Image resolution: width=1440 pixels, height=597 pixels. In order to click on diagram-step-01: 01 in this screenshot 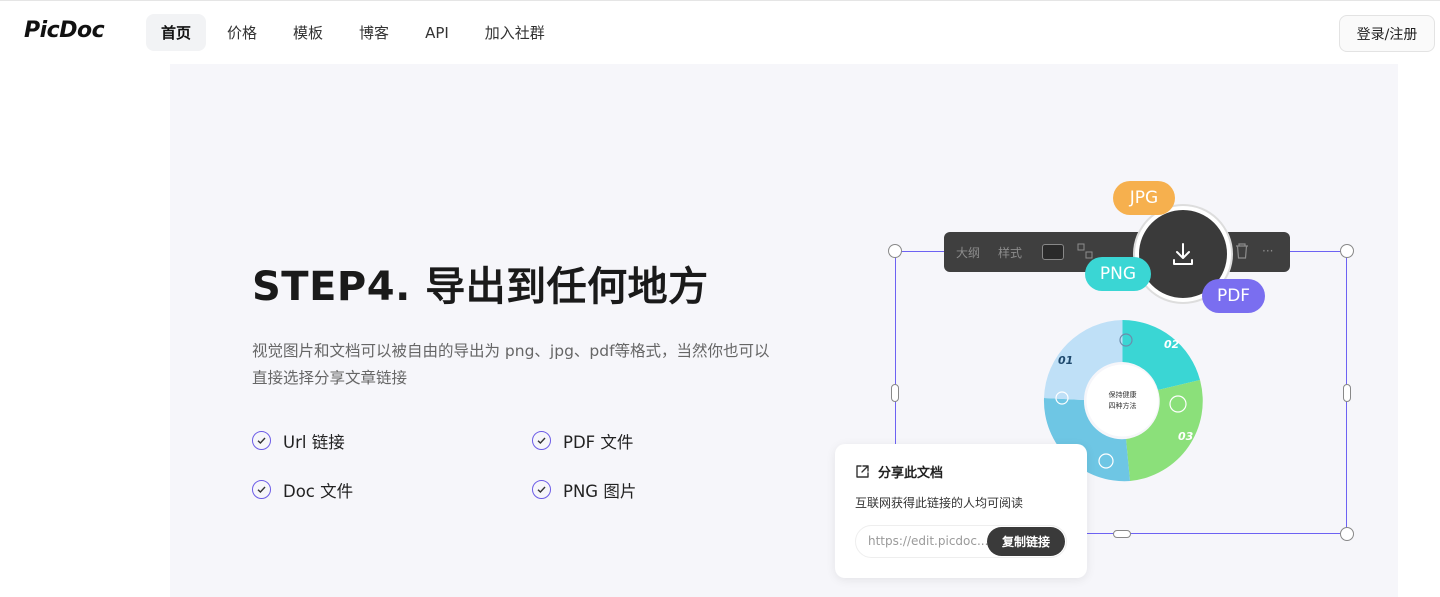, I will do `click(1065, 360)`.